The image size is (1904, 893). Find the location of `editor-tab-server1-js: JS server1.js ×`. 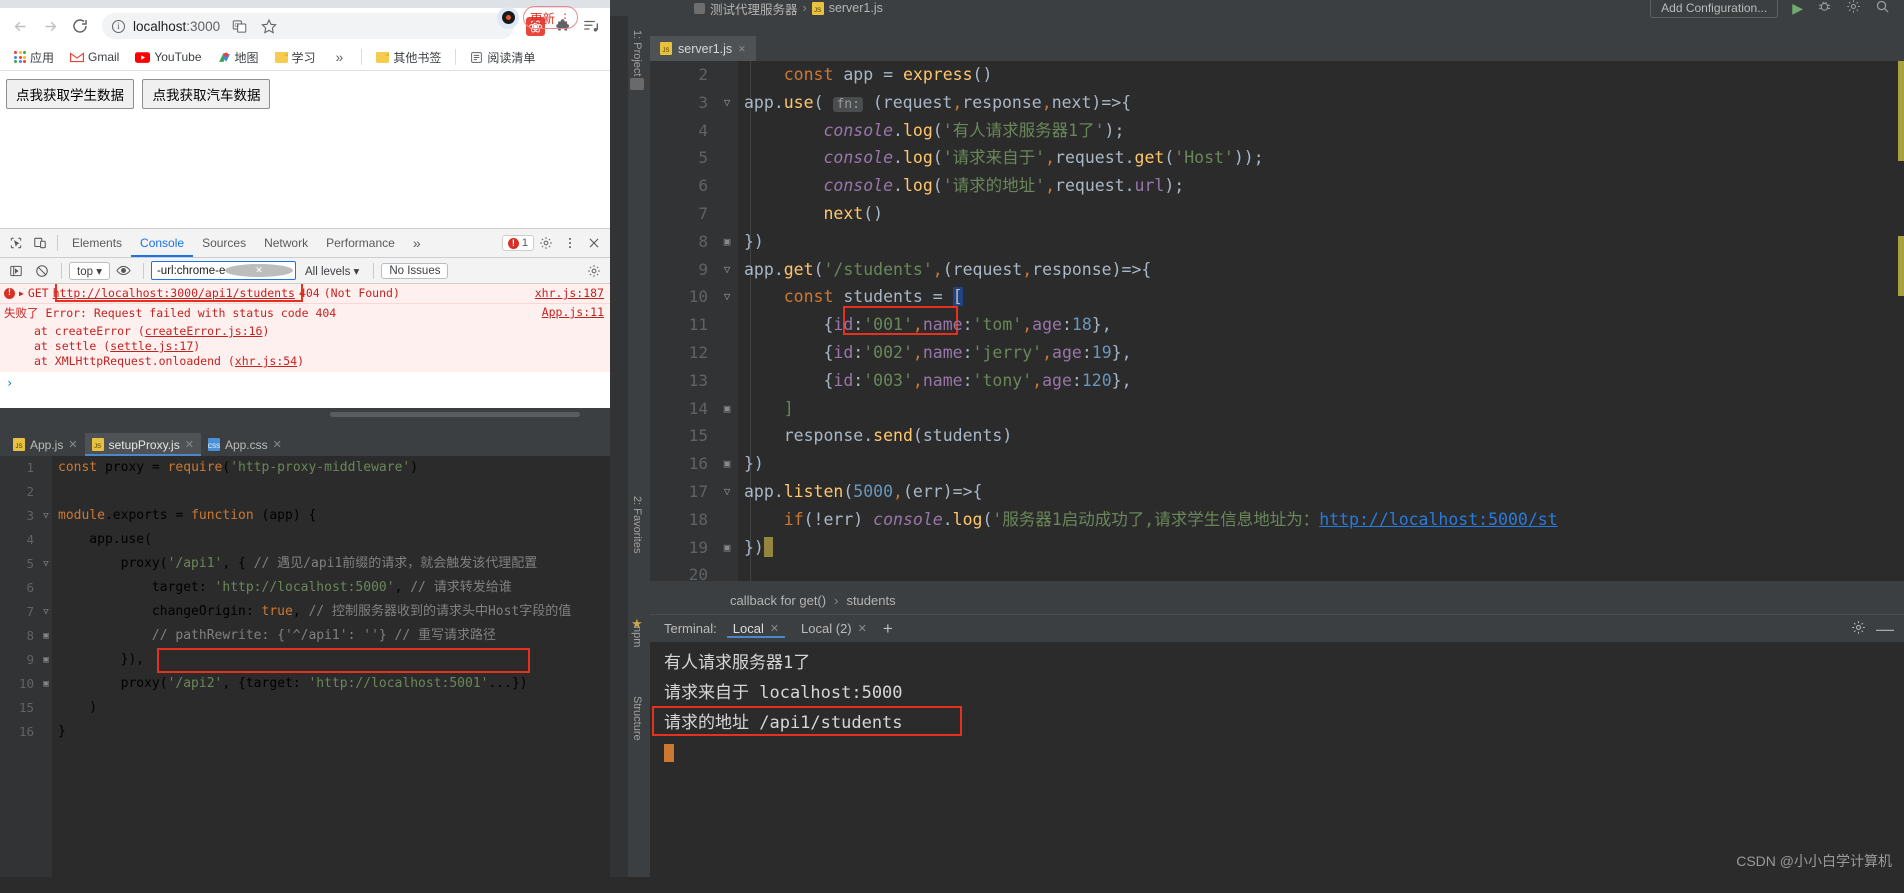

editor-tab-server1-js: JS server1.js × is located at coordinates (703, 48).